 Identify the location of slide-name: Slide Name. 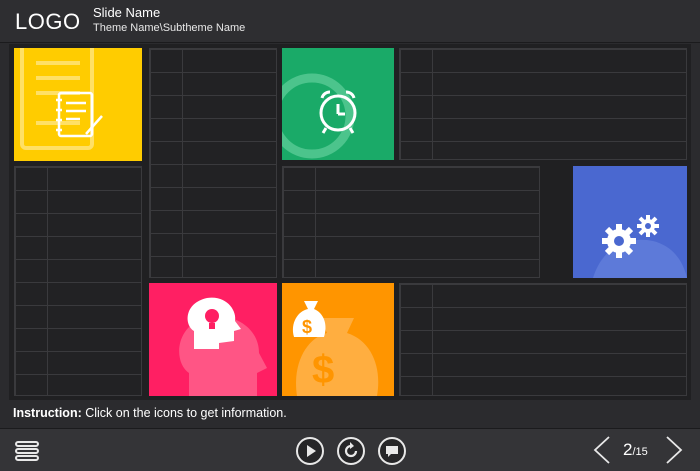
(127, 12).